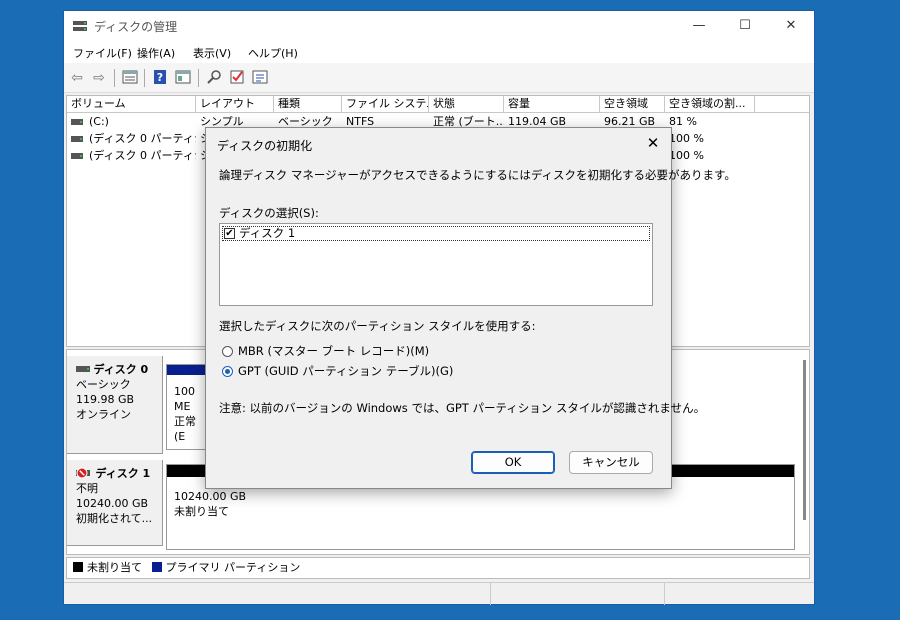  I want to click on help-icon: ?, so click(160, 78).